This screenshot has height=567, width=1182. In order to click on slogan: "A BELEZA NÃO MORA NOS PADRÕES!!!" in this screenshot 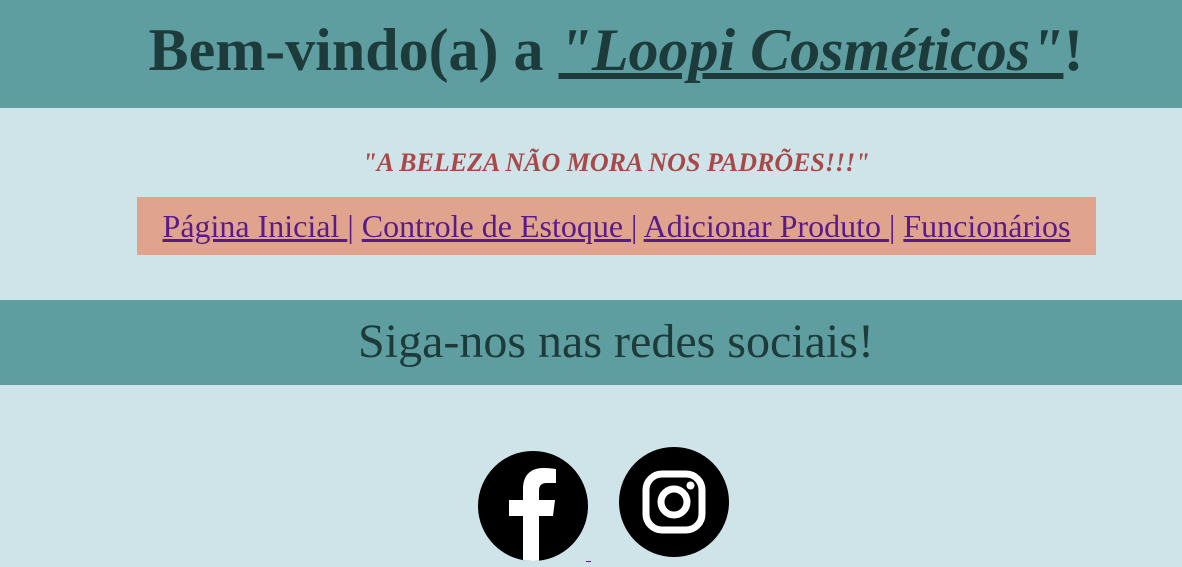, I will do `click(616, 162)`.